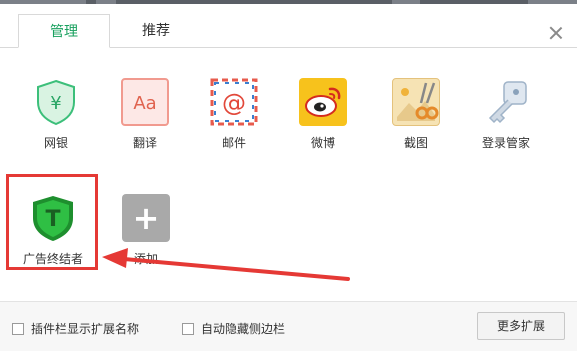 Image resolution: width=577 pixels, height=351 pixels. I want to click on extension-screenshot: 截图, so click(416, 114).